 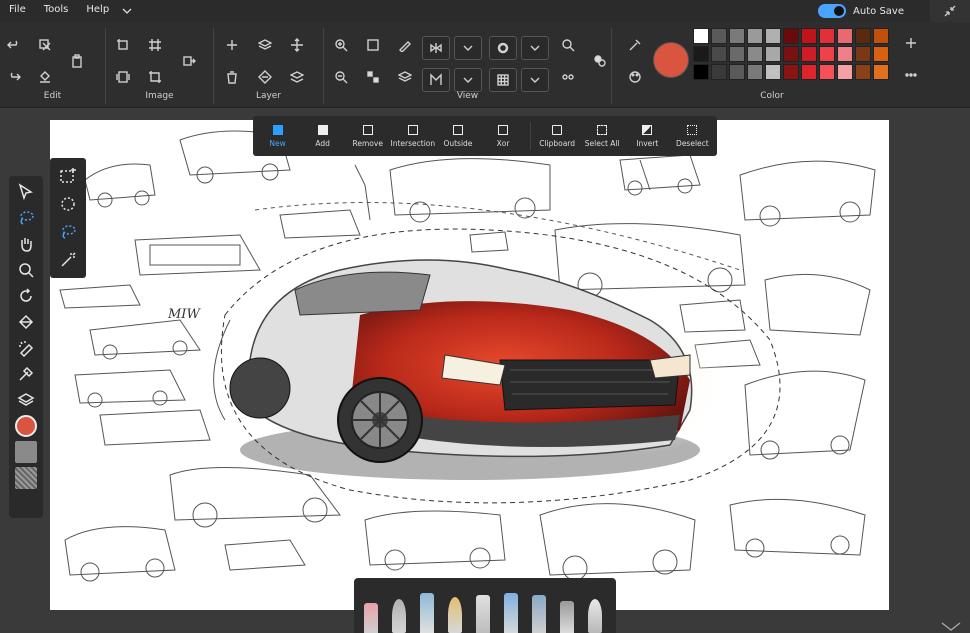 What do you see at coordinates (635, 45) in the screenshot?
I see `eyedropper-icon` at bounding box center [635, 45].